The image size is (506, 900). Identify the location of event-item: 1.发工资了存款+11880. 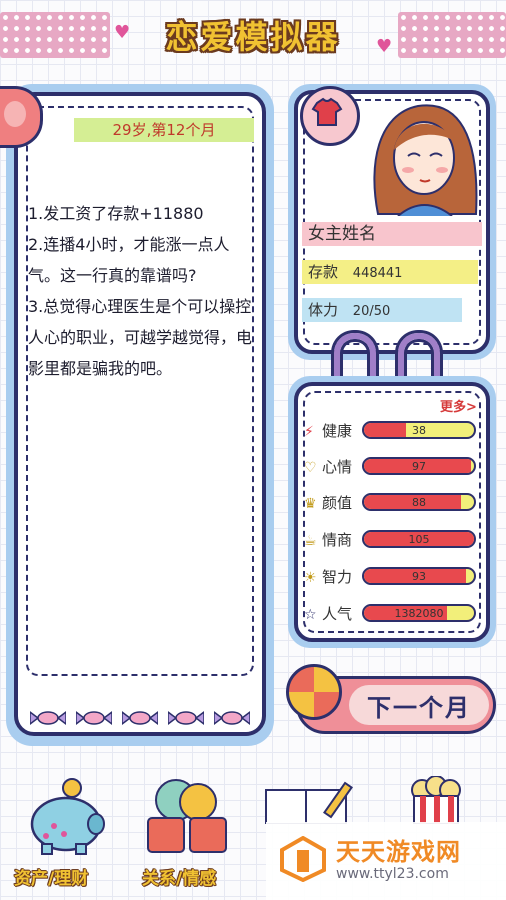
(116, 213).